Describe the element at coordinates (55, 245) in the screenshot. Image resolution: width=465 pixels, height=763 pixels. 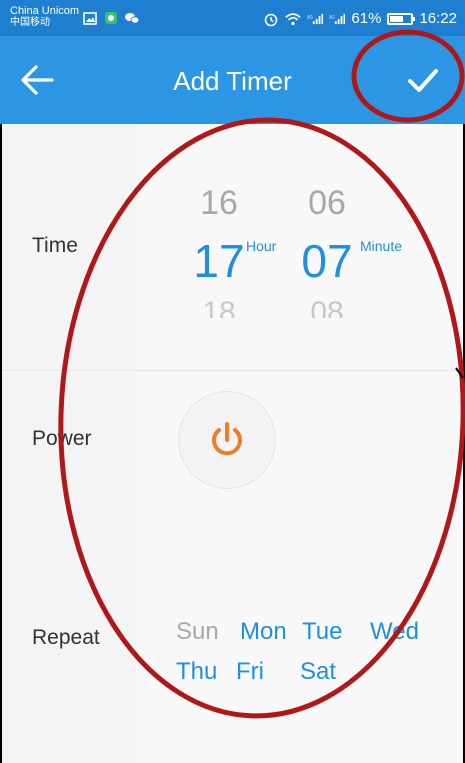
I see `time-label: Time` at that location.